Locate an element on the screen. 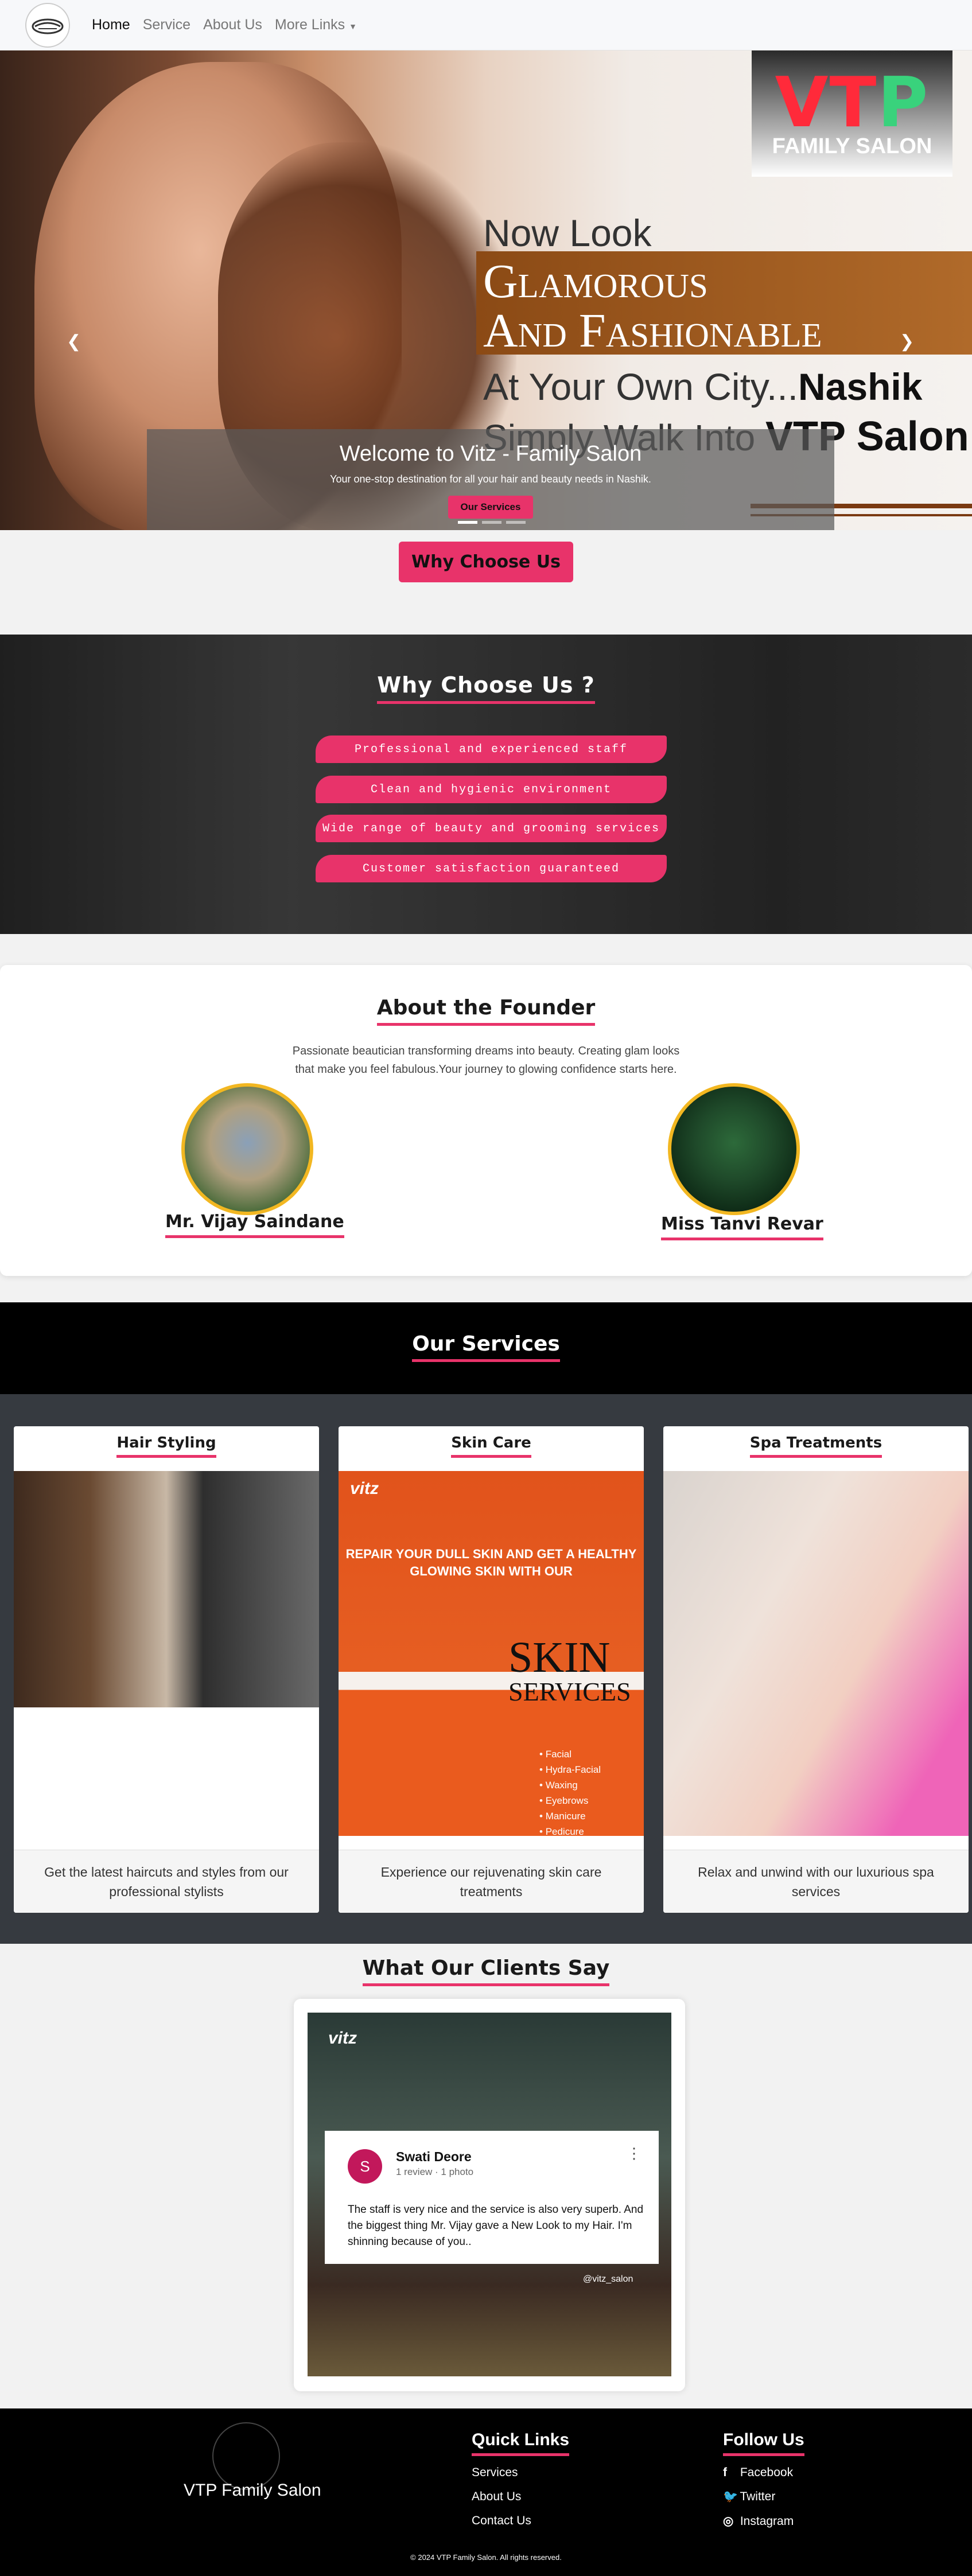  service-card-title: Hair Styling is located at coordinates (166, 1446).